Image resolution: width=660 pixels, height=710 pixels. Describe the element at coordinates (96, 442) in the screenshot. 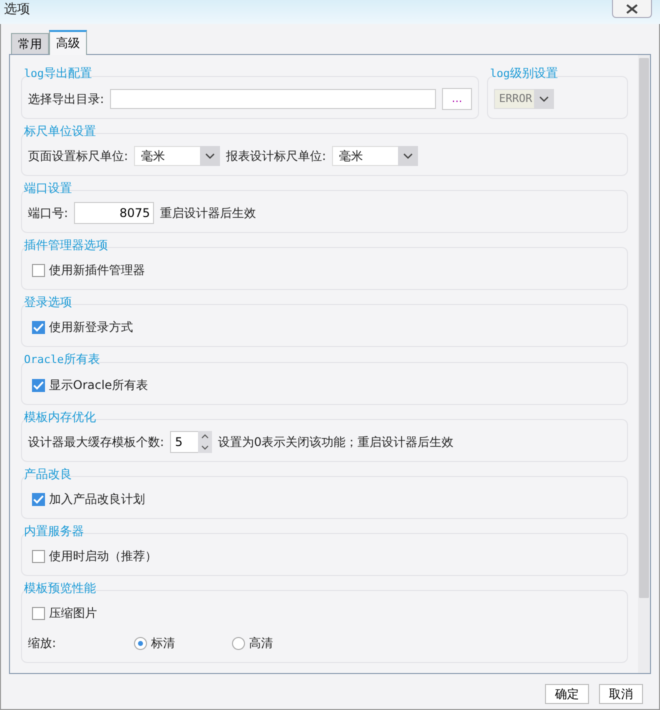

I see `field-label: 设计器最大缓存模板个数:` at that location.